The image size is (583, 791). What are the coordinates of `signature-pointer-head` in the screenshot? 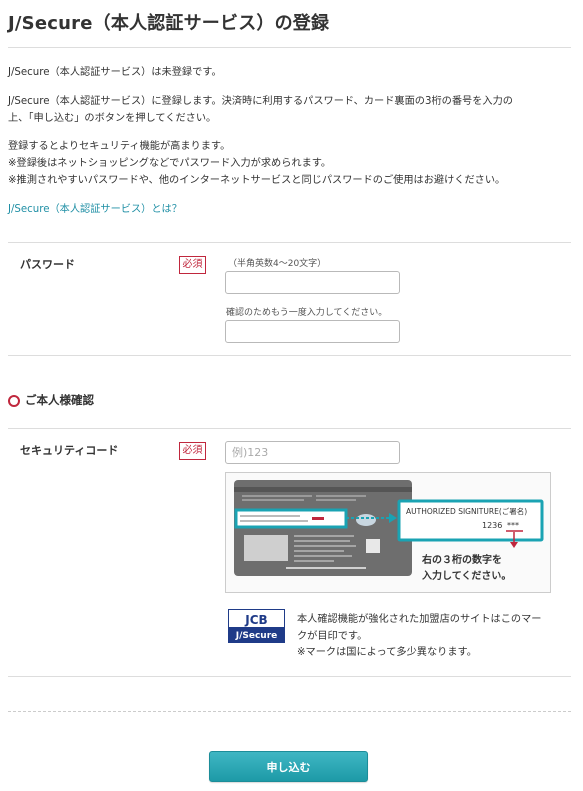 It's located at (514, 545).